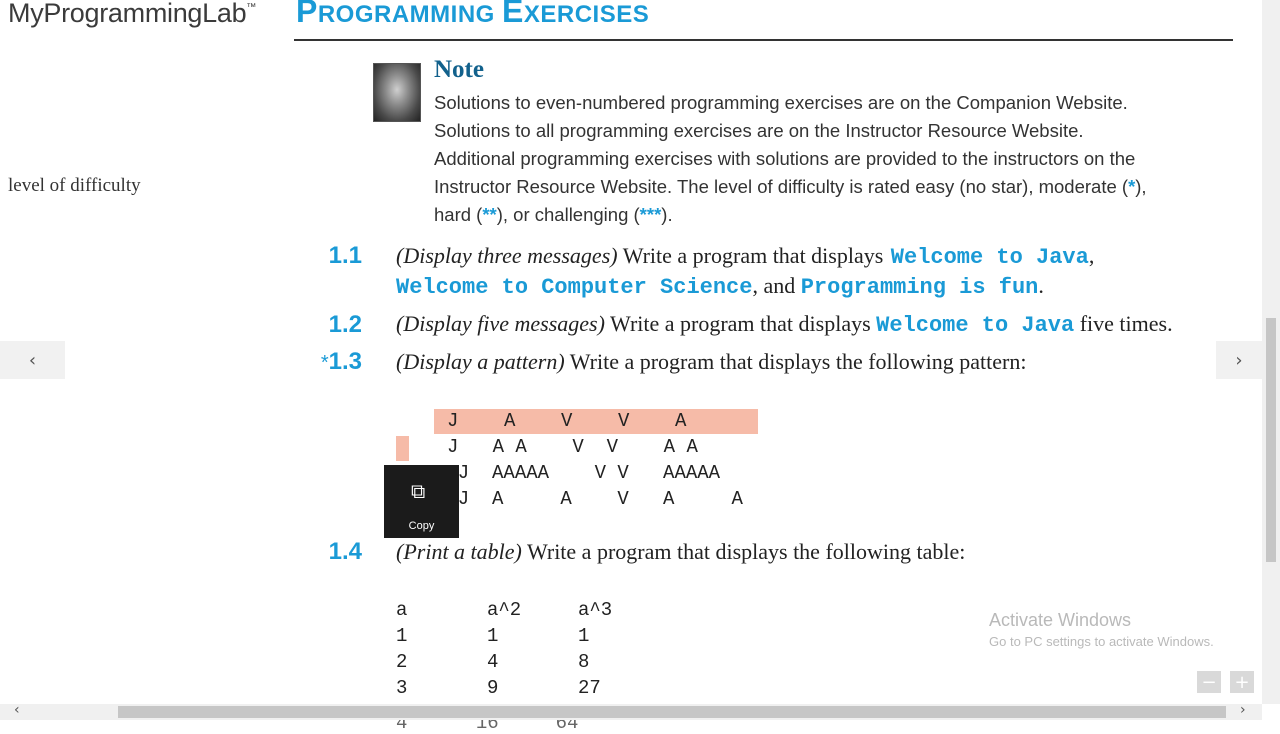  I want to click on difficulty-star: ***, so click(650, 214).